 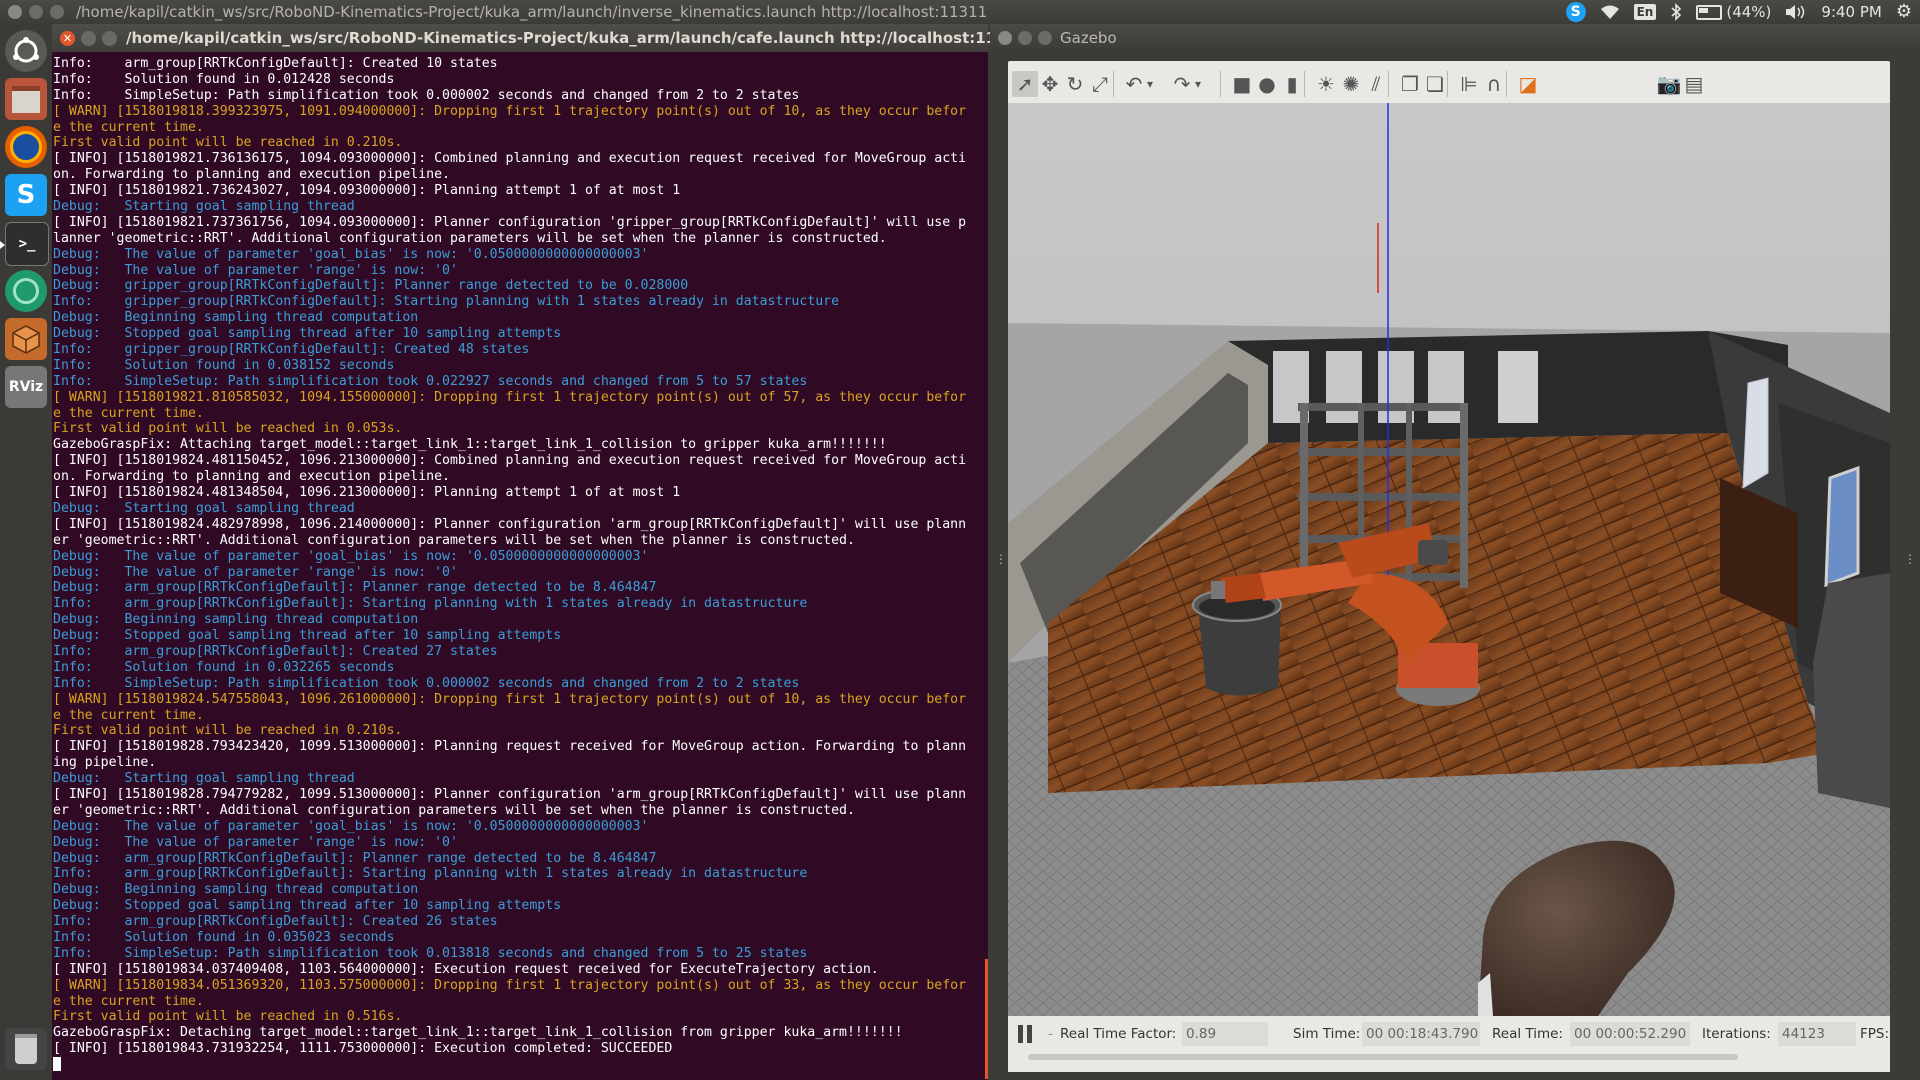 I want to click on top-minimize-button, so click(x=36, y=12).